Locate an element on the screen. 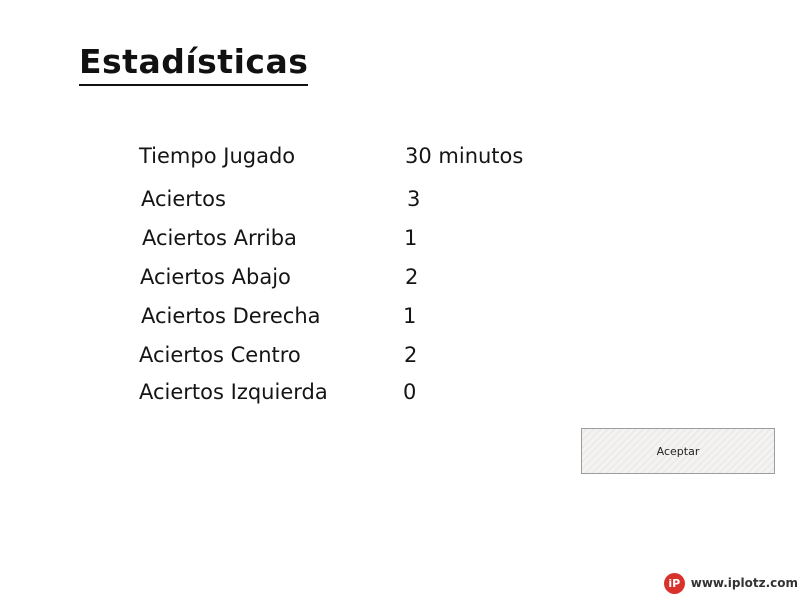 This screenshot has height=600, width=800. accept-button: Aceptar is located at coordinates (678, 451).